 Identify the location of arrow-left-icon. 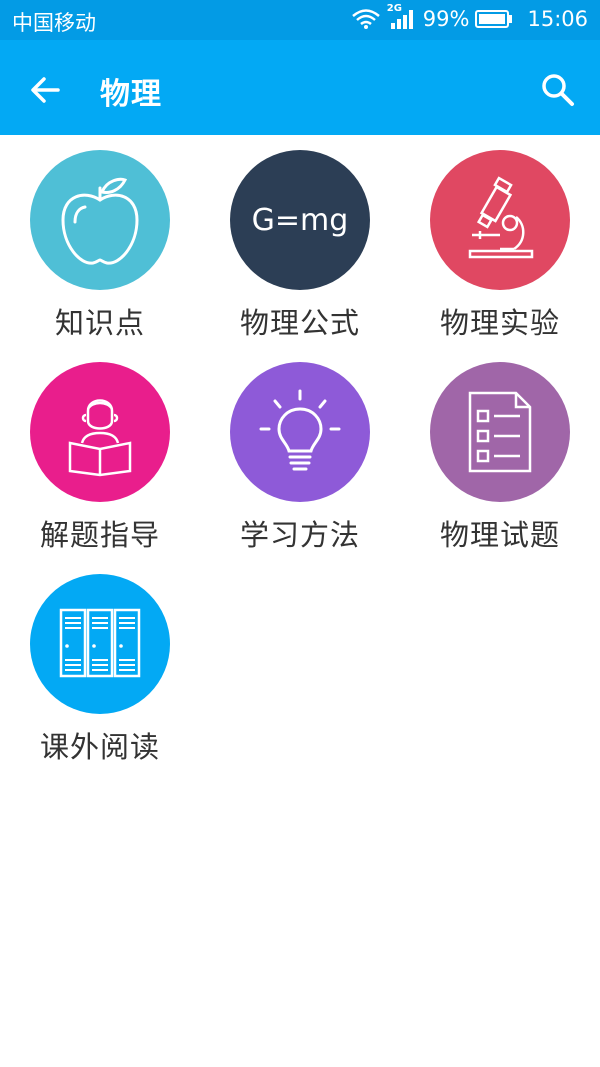
(45, 90).